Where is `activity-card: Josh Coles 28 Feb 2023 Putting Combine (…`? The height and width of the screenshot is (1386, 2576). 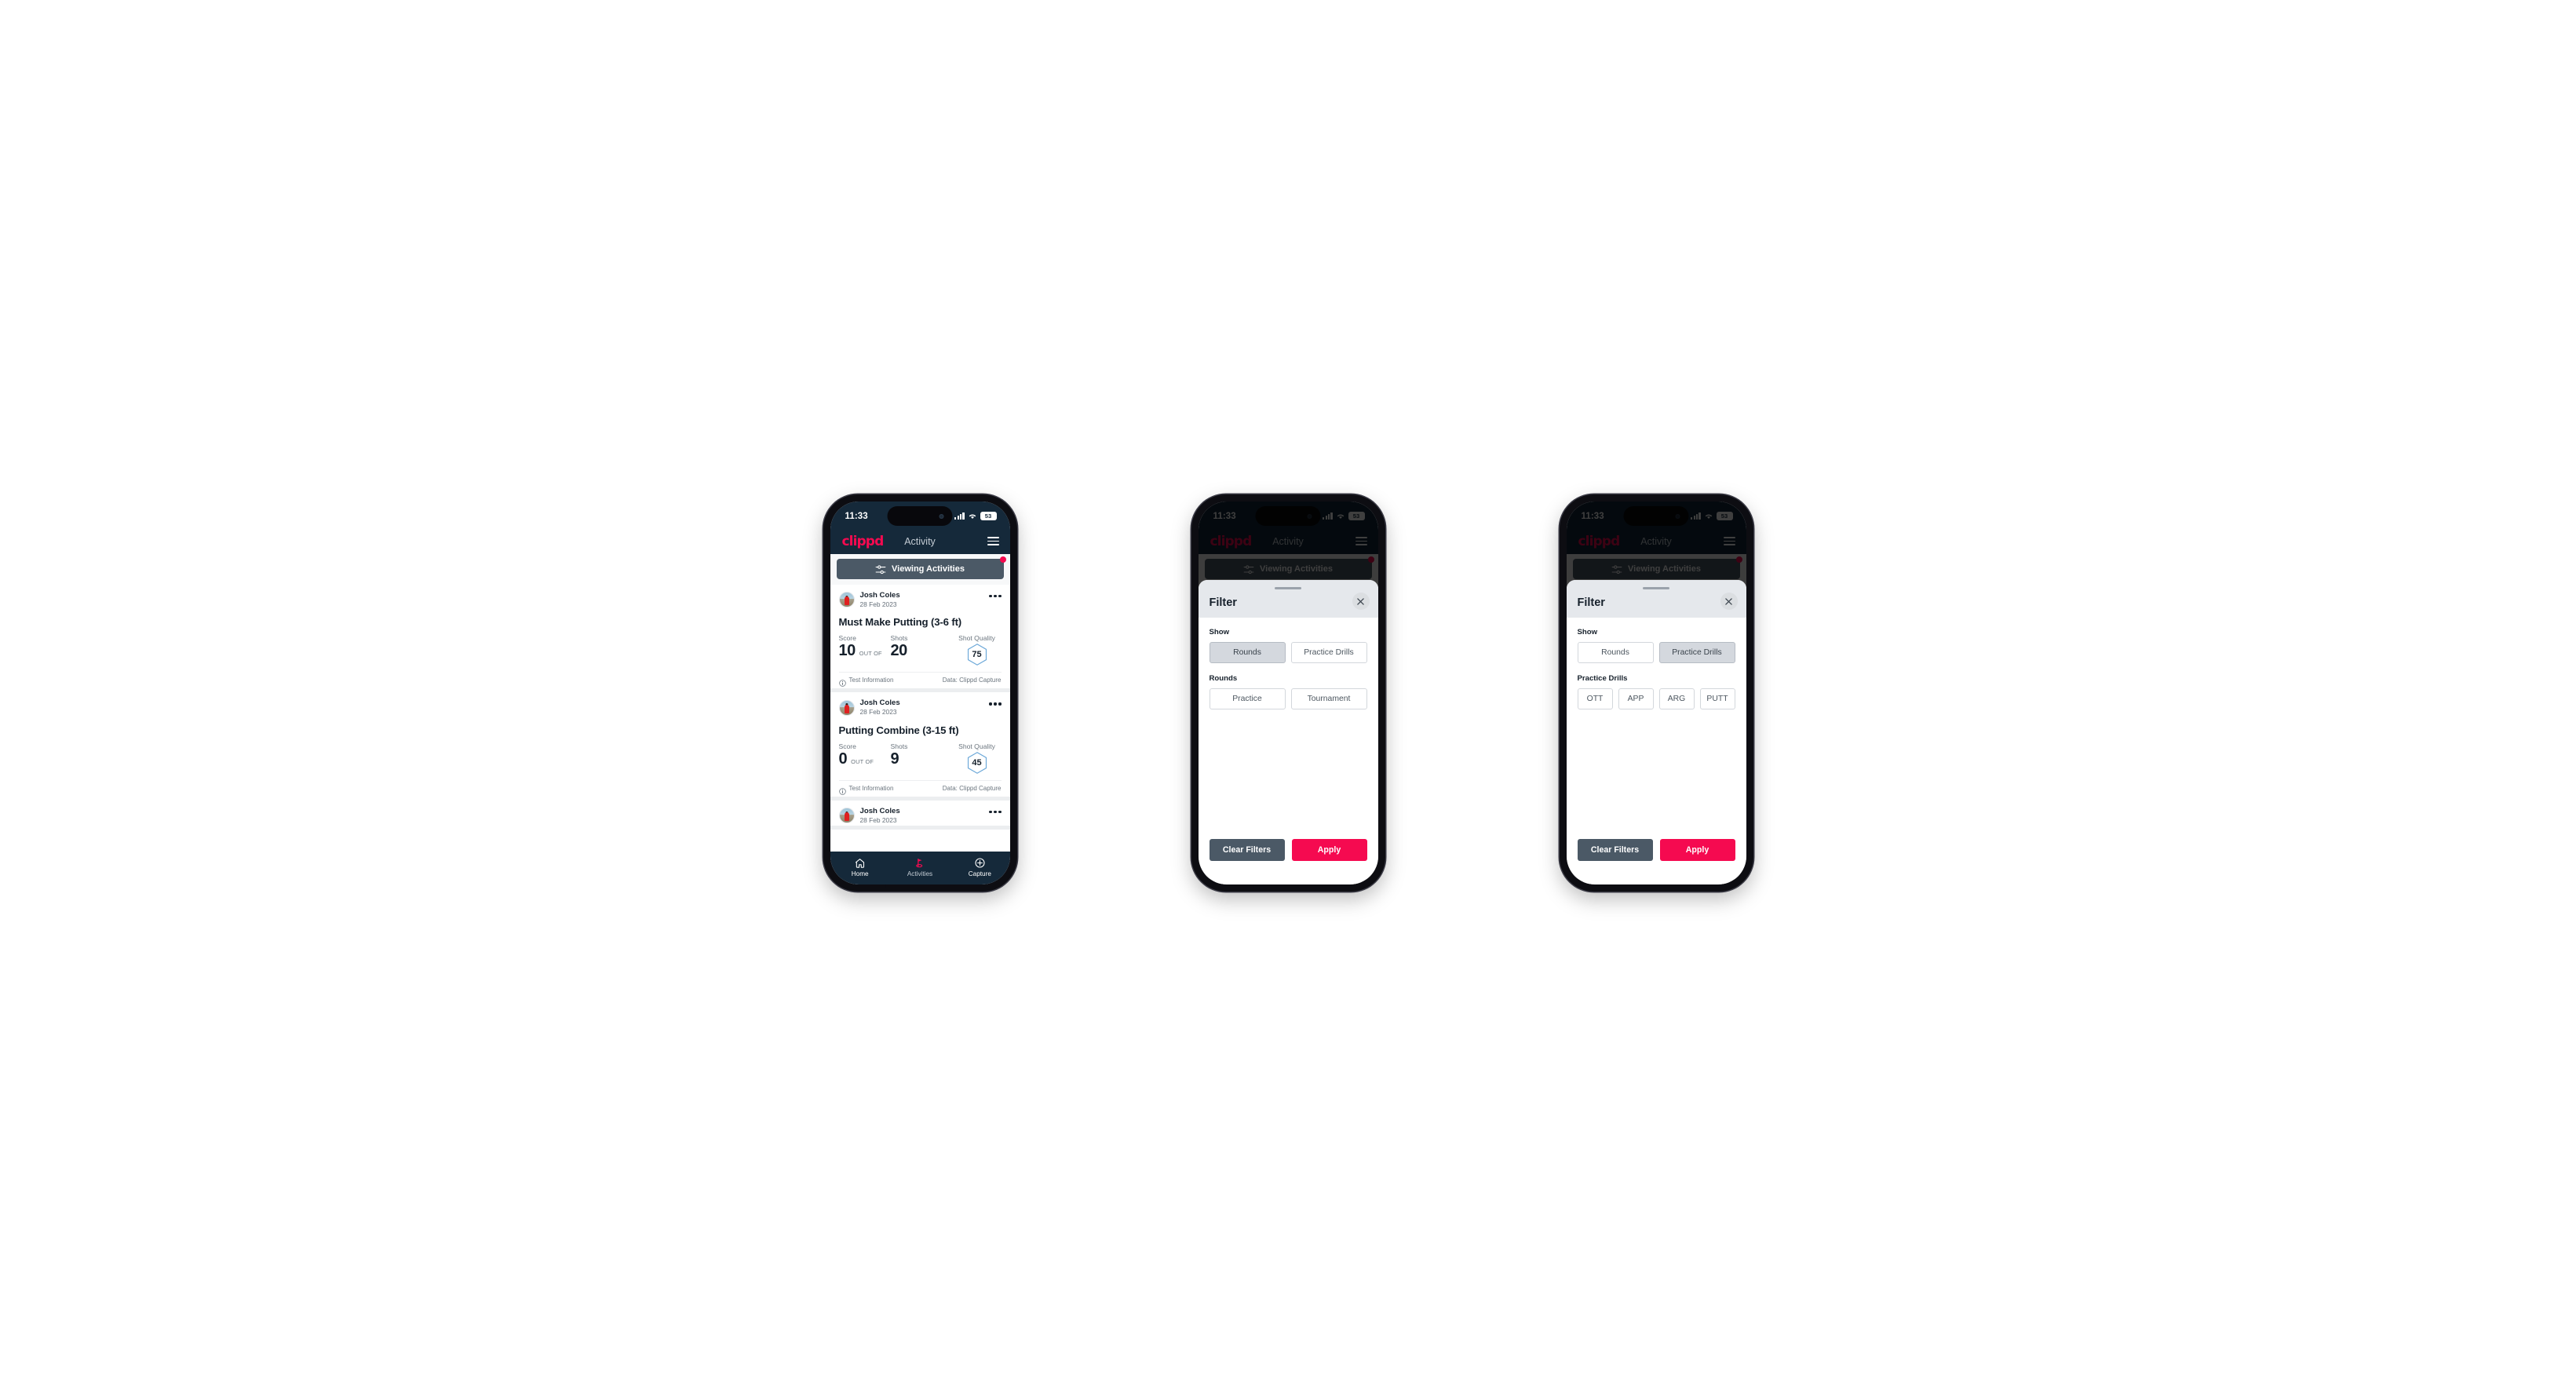 activity-card: Josh Coles 28 Feb 2023 Putting Combine (… is located at coordinates (920, 746).